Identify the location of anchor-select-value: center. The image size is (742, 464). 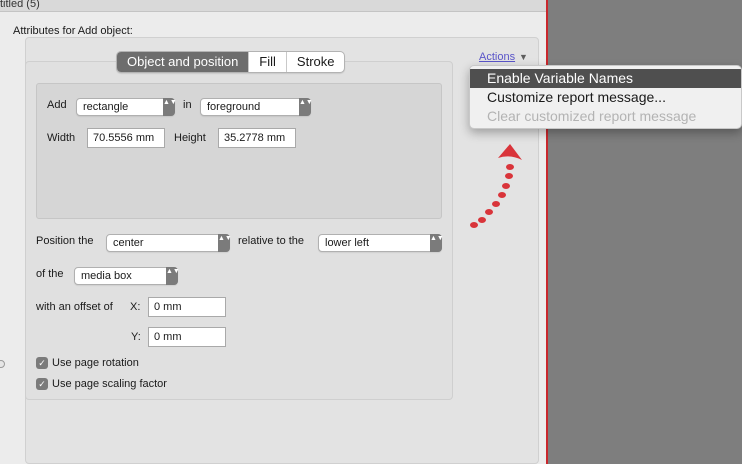
(128, 243).